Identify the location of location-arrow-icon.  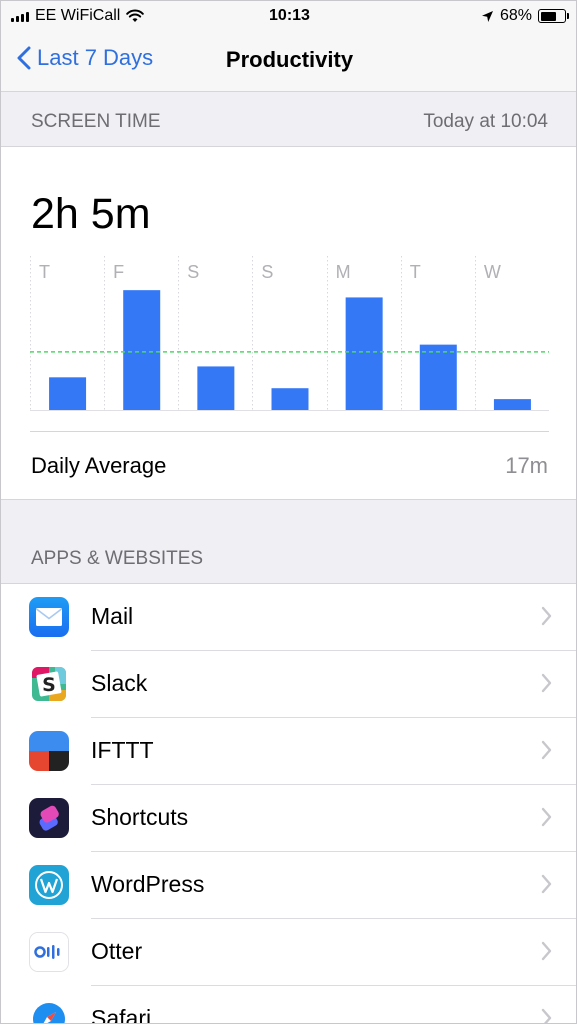
(487, 16).